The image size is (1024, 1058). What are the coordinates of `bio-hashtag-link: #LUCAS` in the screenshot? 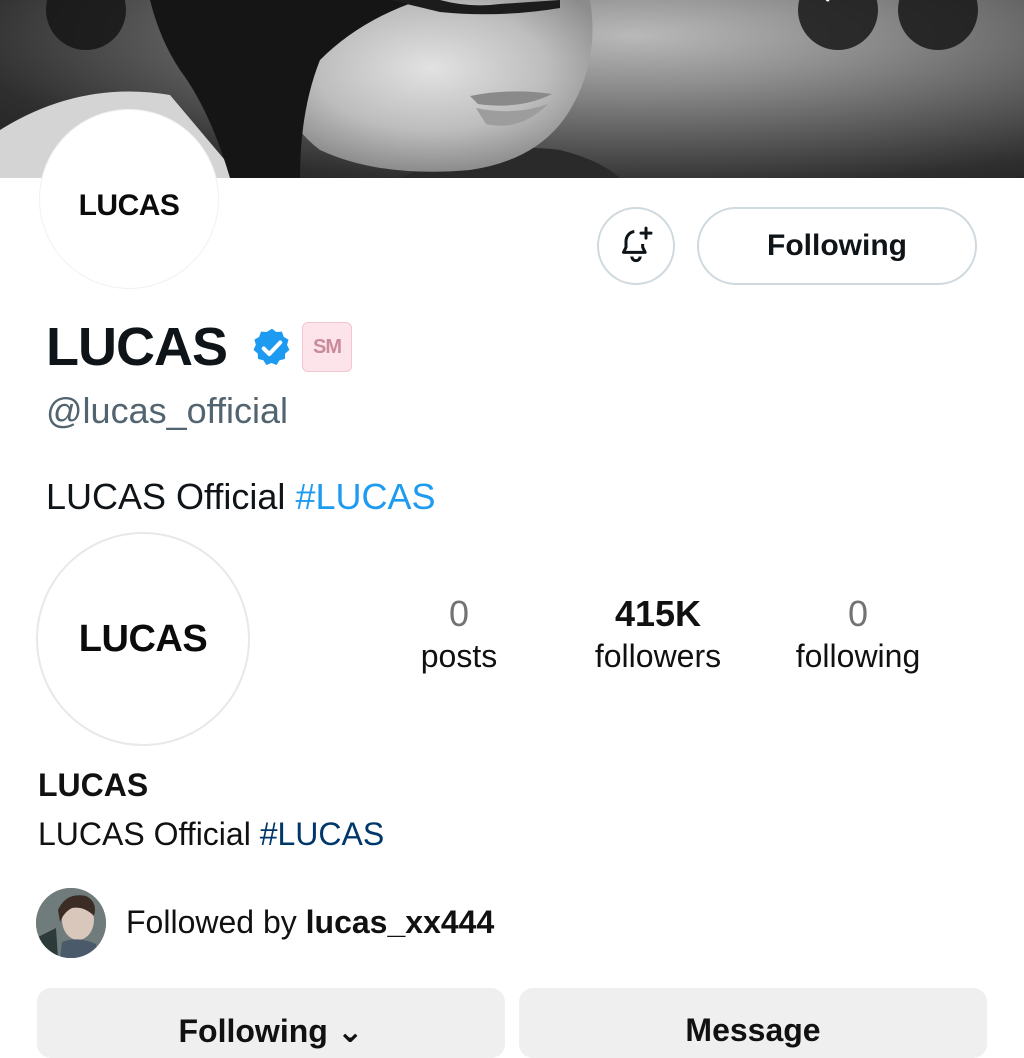 It's located at (365, 496).